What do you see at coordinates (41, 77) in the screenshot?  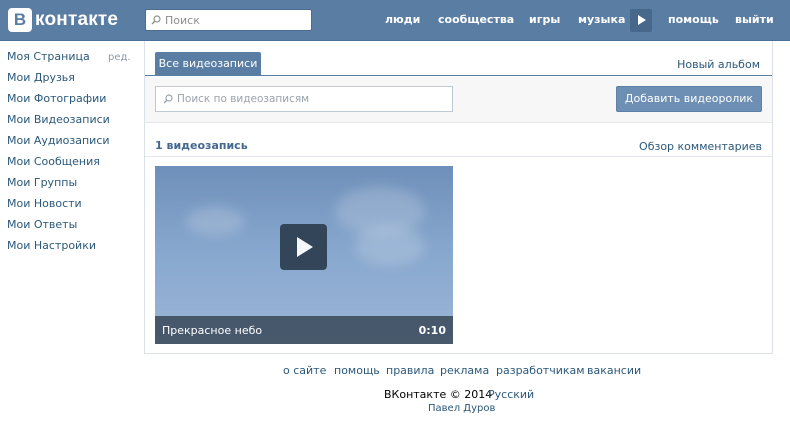 I see `sidebar-item-friends: Мои Друзья` at bounding box center [41, 77].